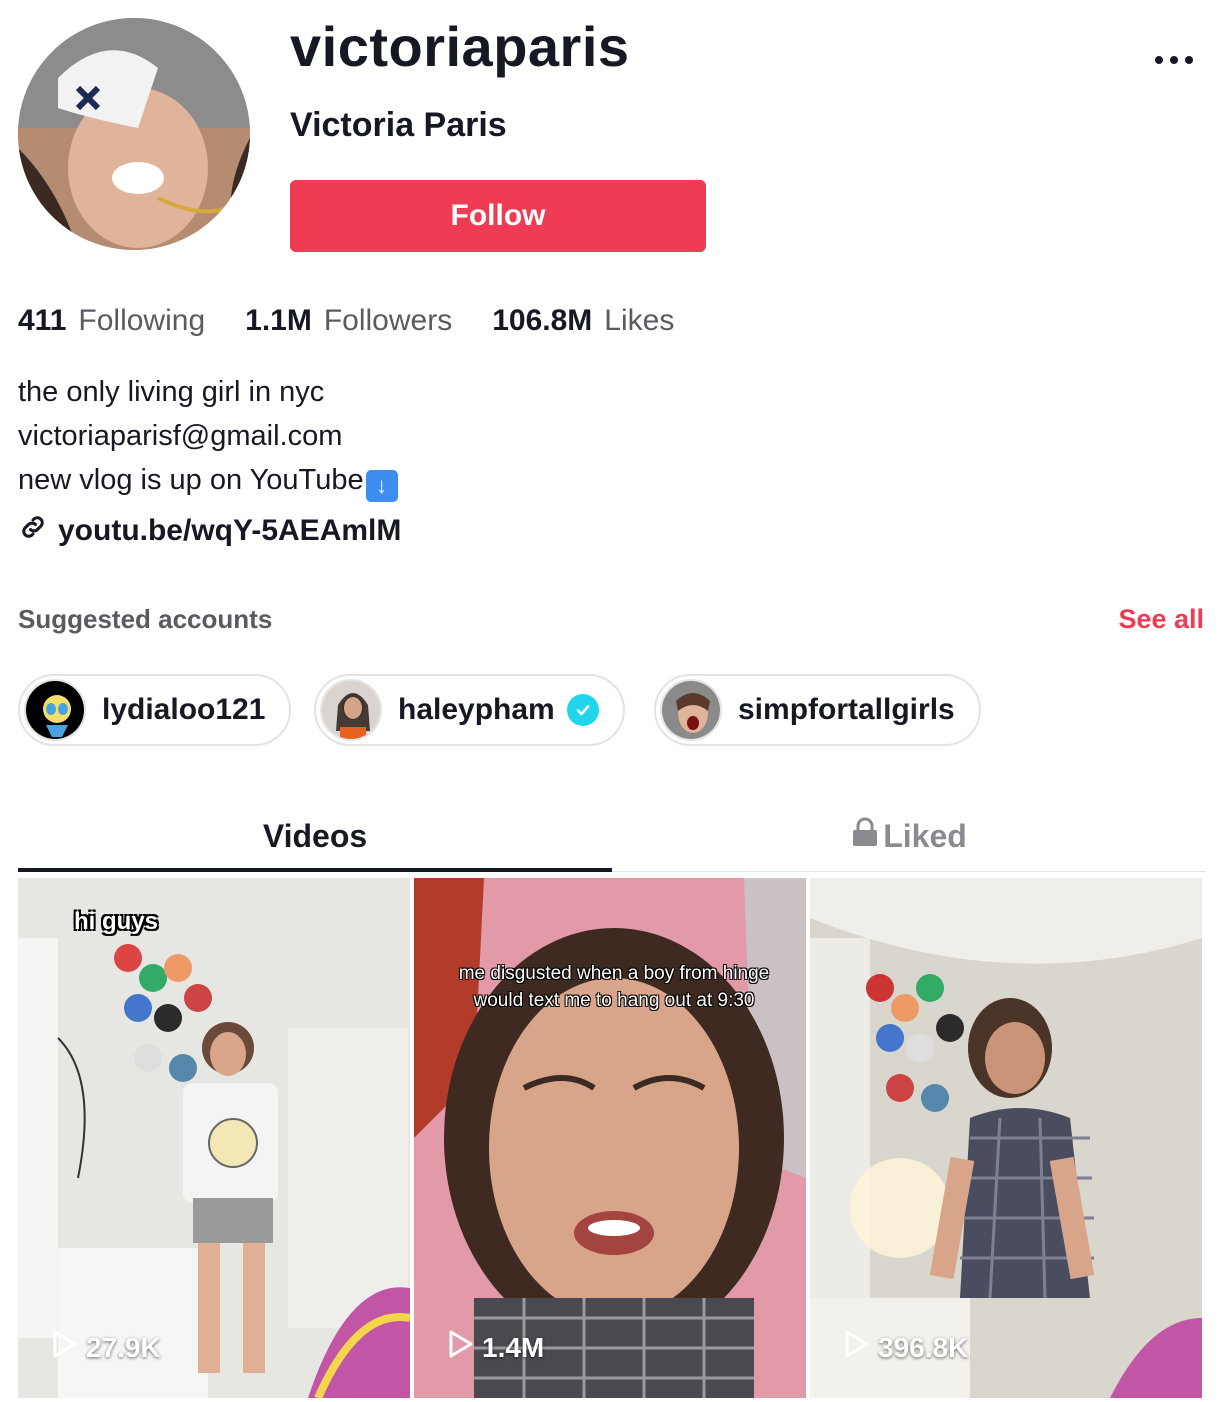 Image resolution: width=1224 pixels, height=1402 pixels. Describe the element at coordinates (582, 710) in the screenshot. I see `verified-badge-icon` at that location.